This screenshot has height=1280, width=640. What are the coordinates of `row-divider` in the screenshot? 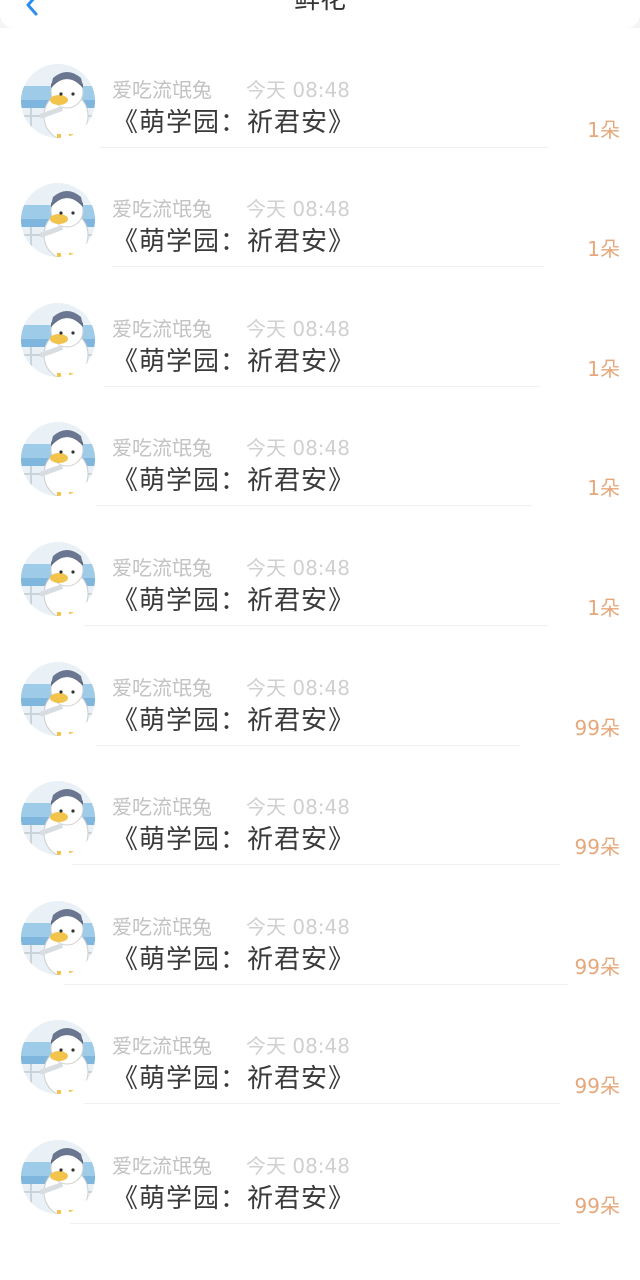 It's located at (315, 1223).